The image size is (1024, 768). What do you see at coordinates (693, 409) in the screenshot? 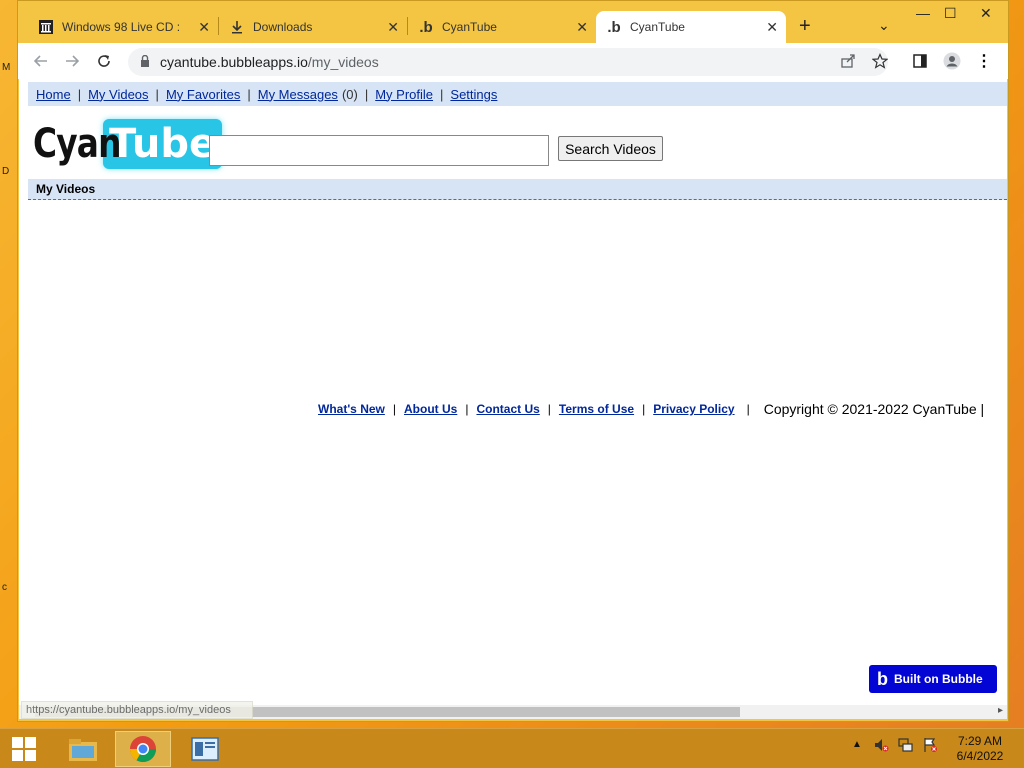
I see `footer-privacy-link: Privacy Policy` at bounding box center [693, 409].